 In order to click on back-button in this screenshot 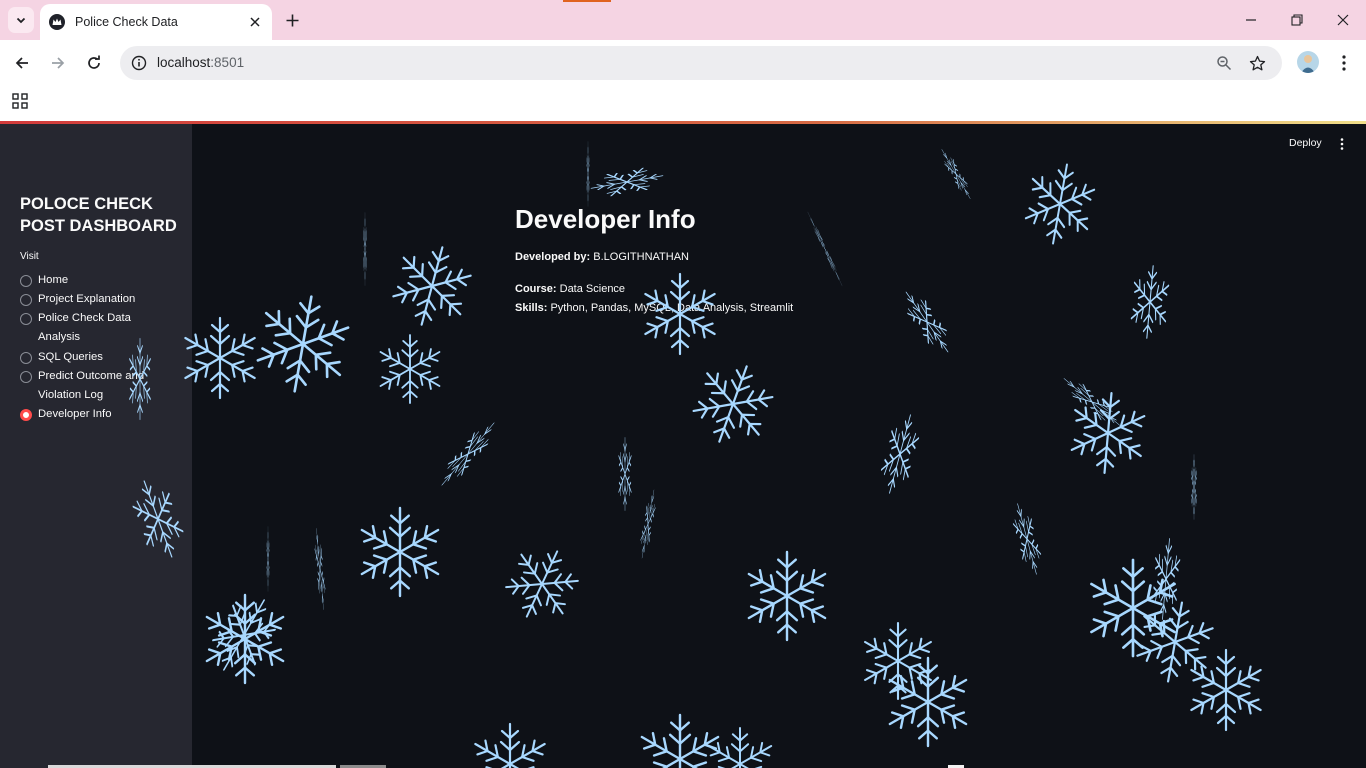, I will do `click(22, 63)`.